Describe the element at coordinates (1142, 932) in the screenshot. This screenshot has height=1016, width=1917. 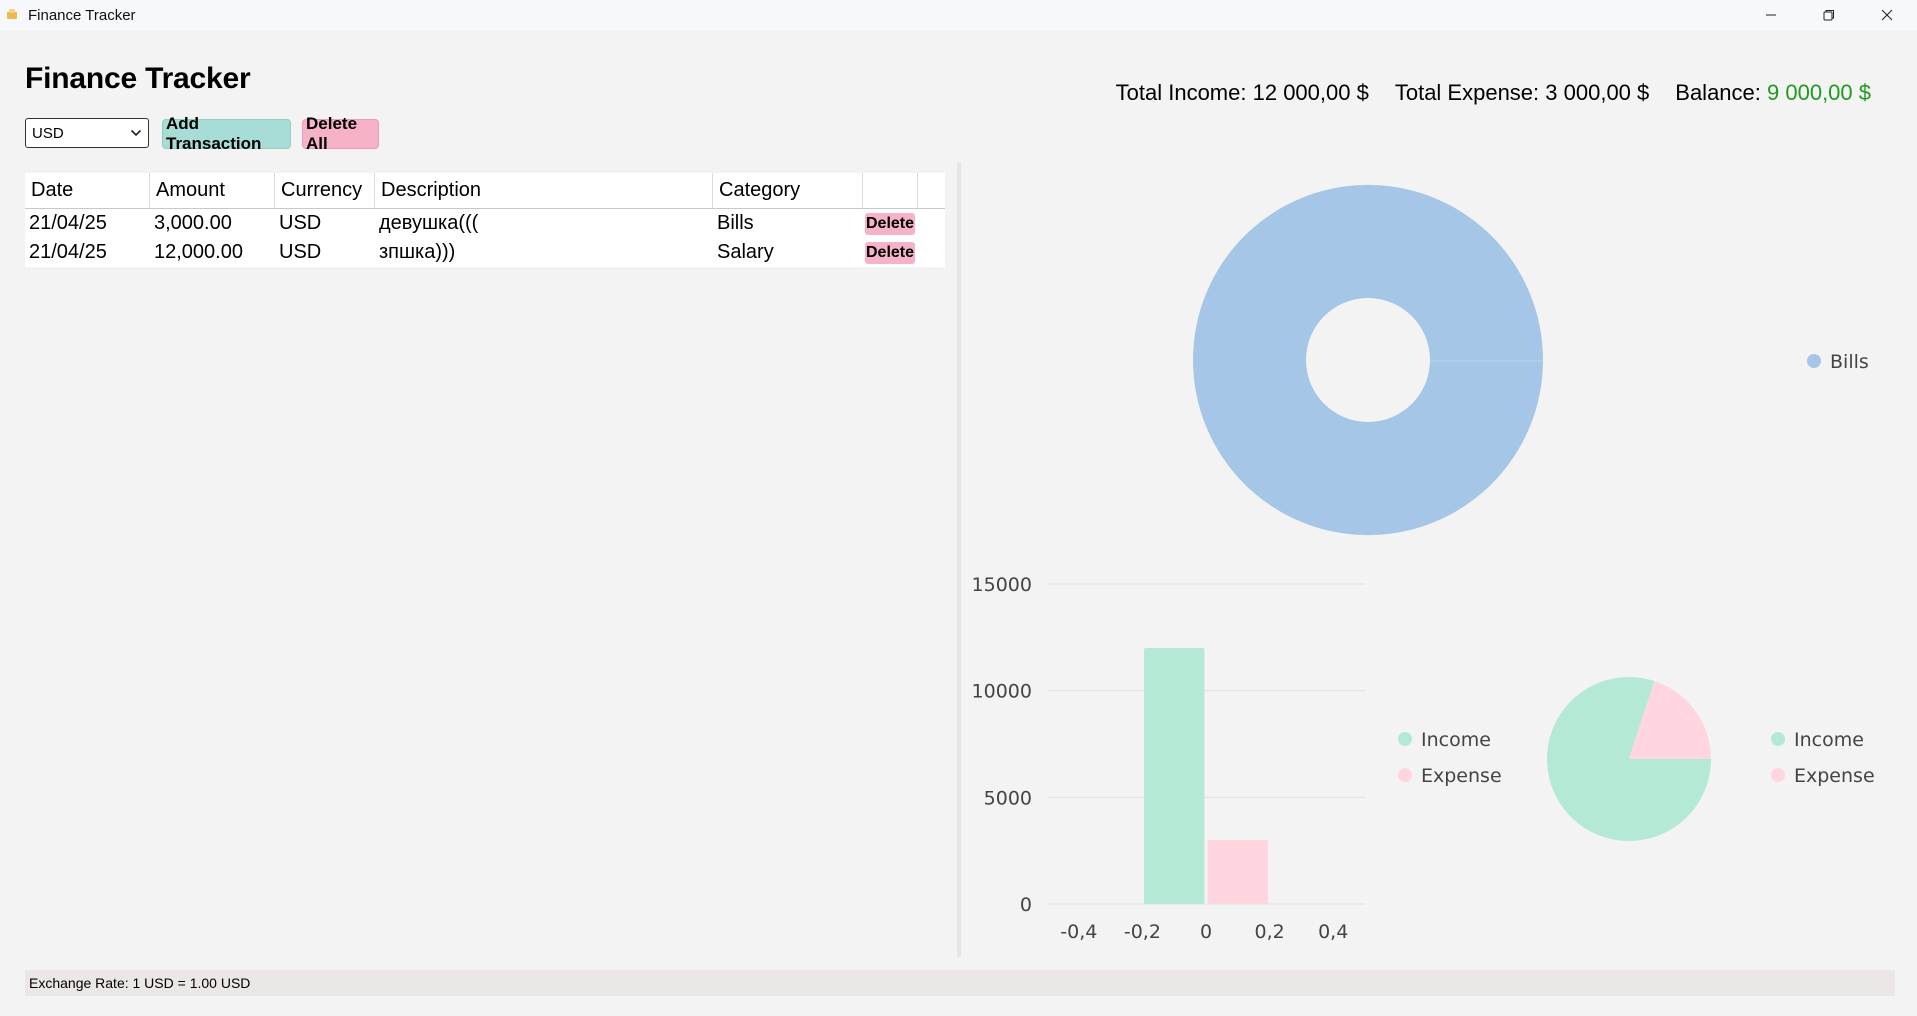
I see `x-tick-label: -0,2` at that location.